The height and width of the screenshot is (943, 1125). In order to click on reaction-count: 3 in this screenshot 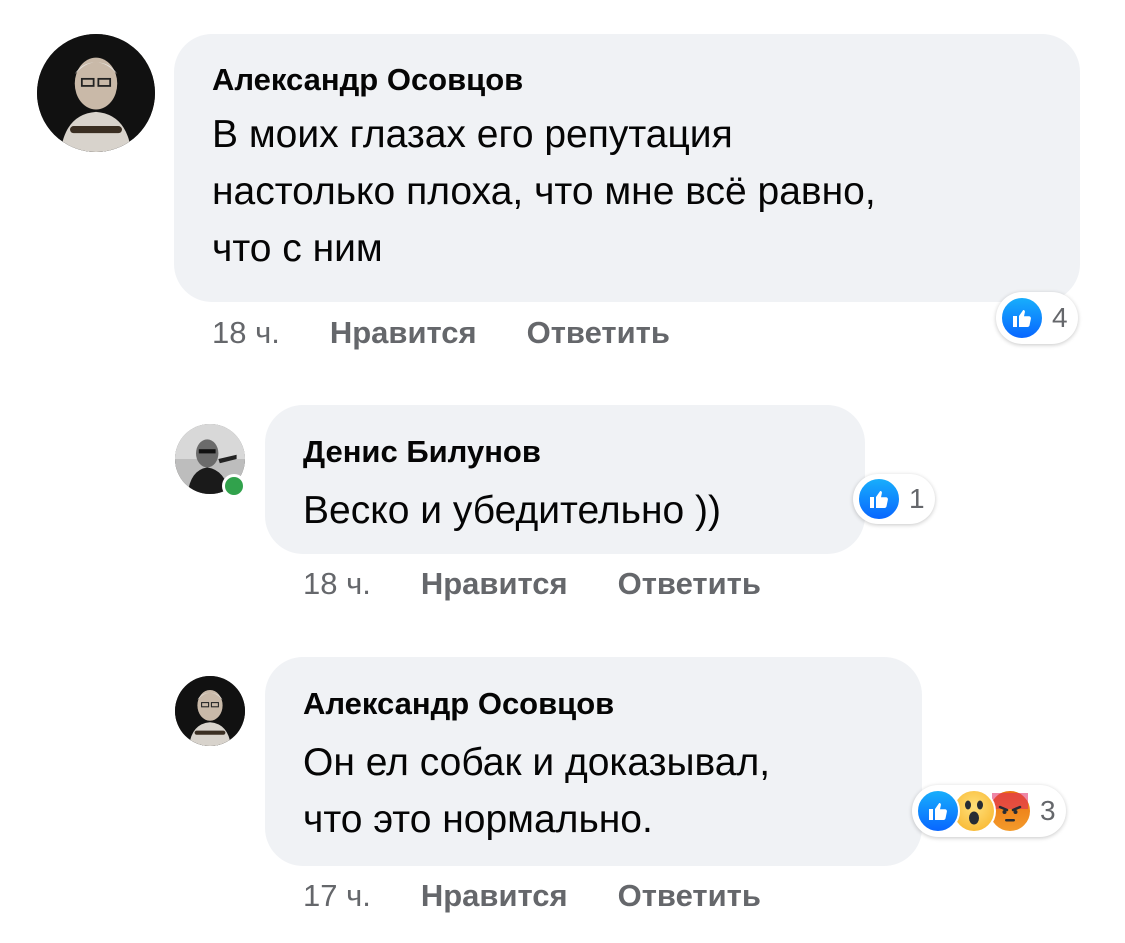, I will do `click(1048, 810)`.